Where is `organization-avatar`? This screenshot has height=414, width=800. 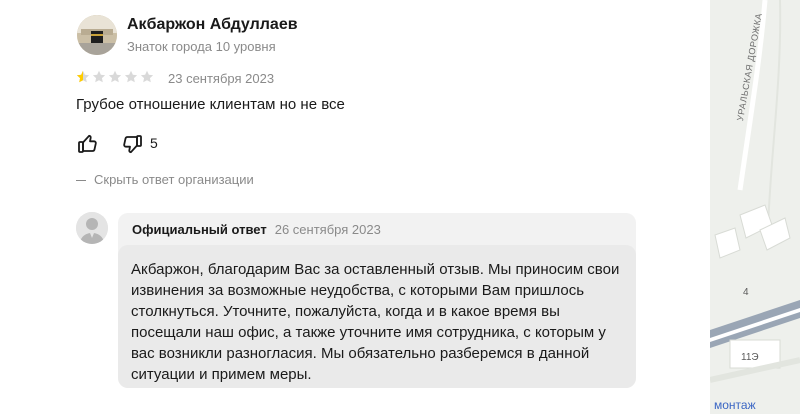 organization-avatar is located at coordinates (92, 228).